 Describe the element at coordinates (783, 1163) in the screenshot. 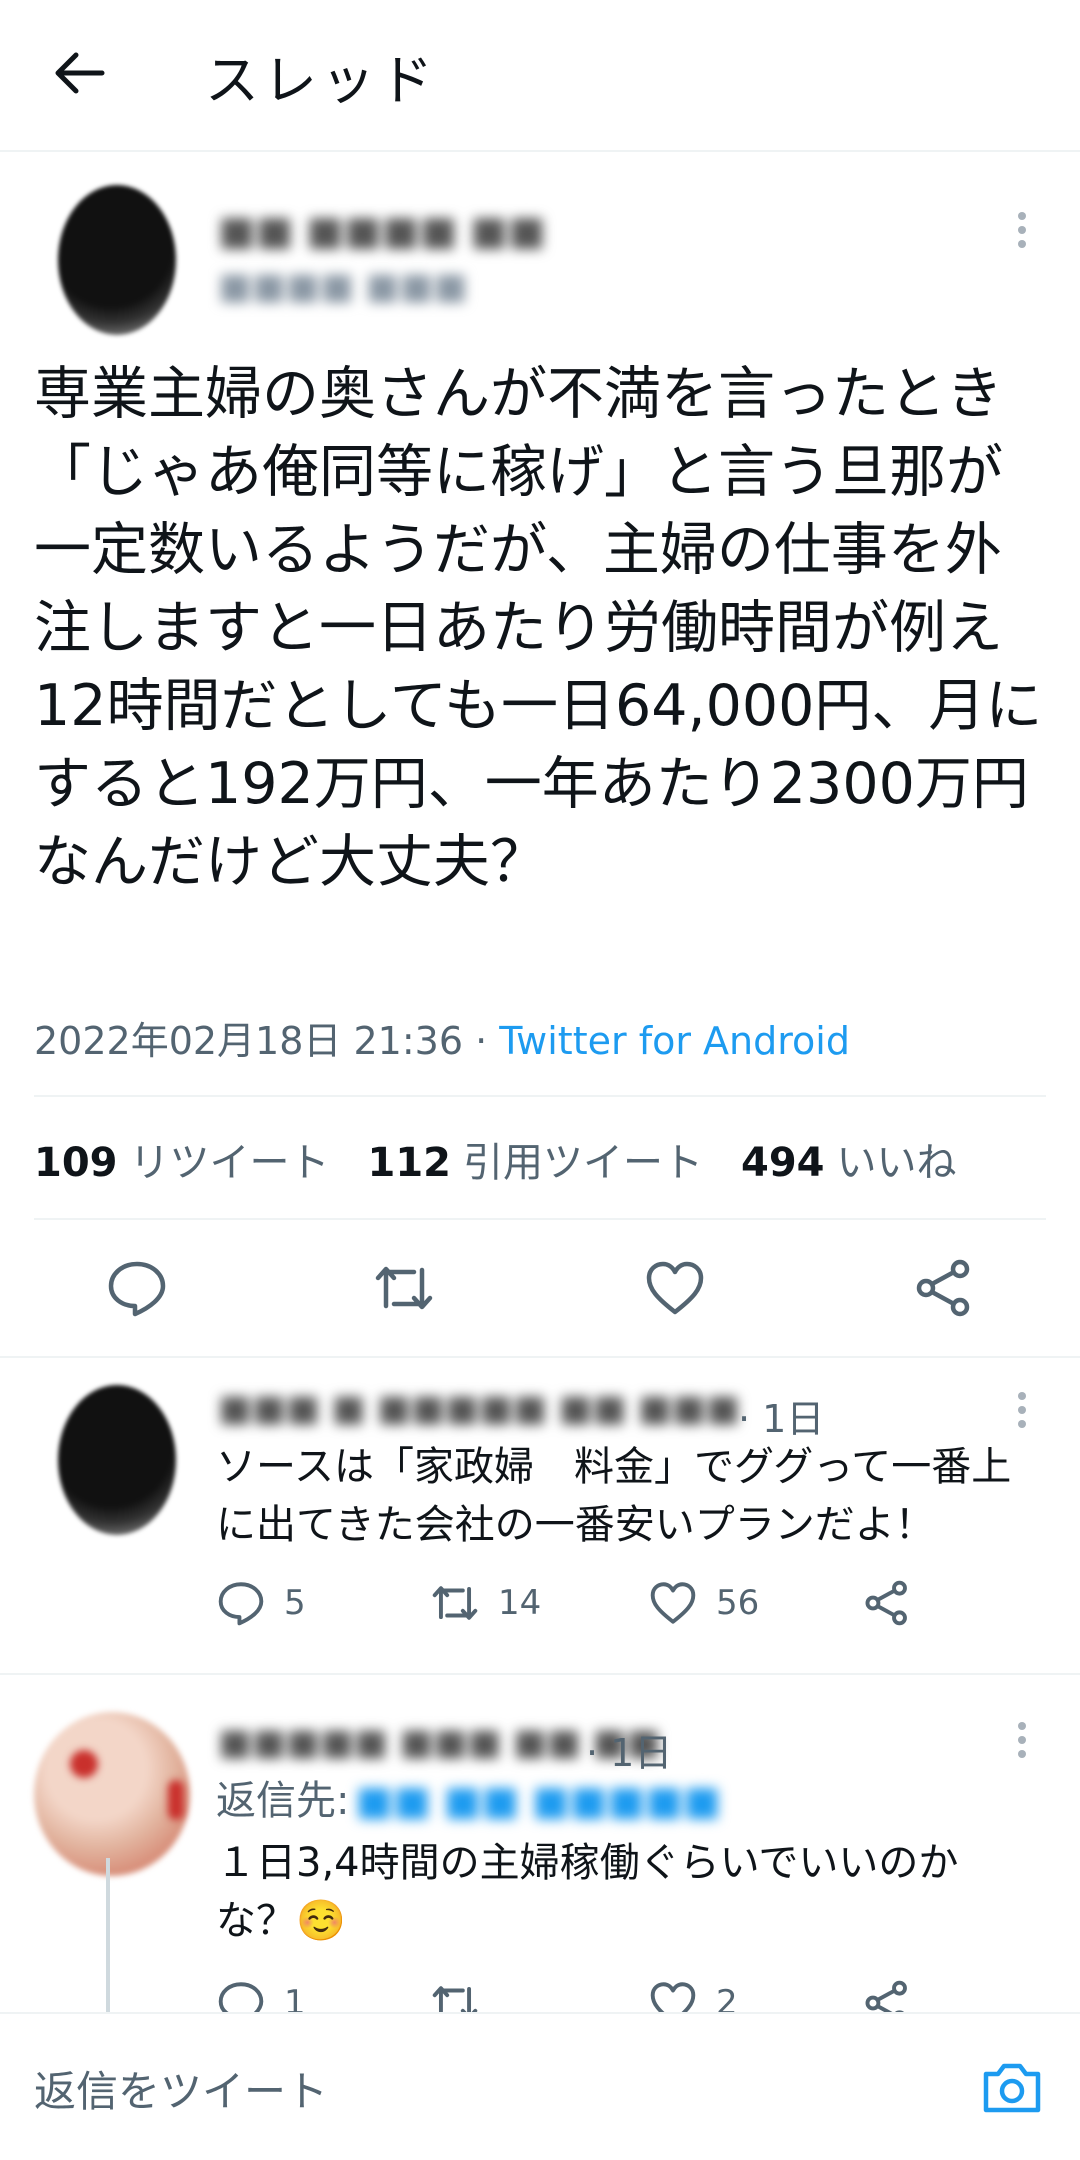

I see `like-count: 494` at that location.